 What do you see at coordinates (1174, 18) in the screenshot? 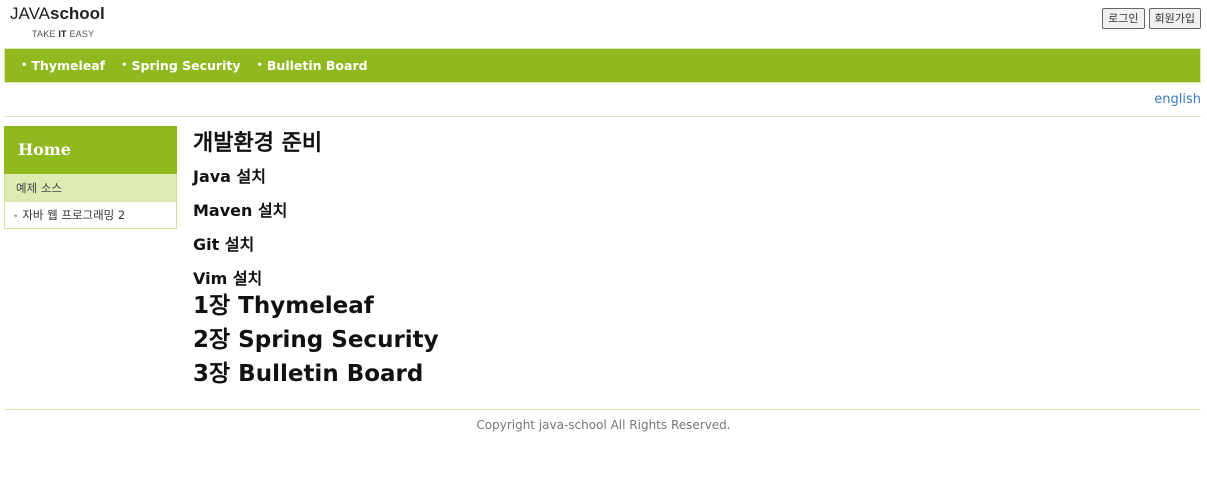
I see `signup-button: 회원가입` at bounding box center [1174, 18].